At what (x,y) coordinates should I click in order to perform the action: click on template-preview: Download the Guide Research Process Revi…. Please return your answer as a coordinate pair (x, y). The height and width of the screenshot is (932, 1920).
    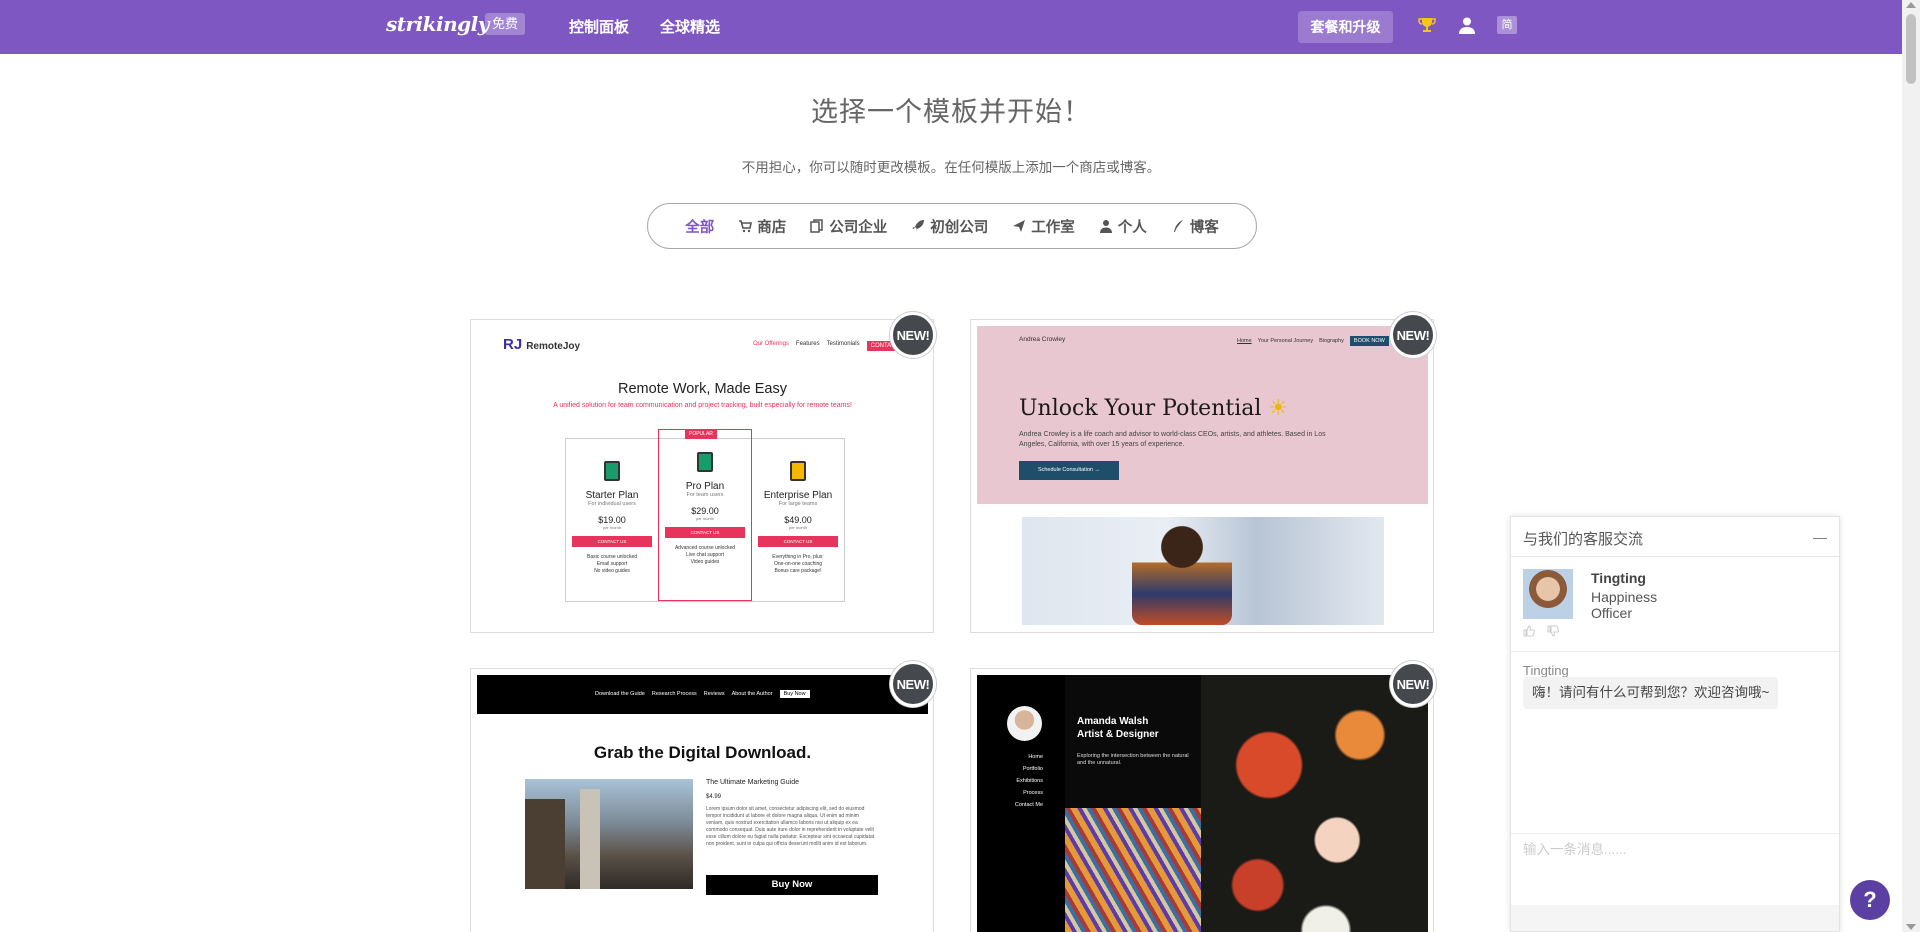
    Looking at the image, I should click on (702, 803).